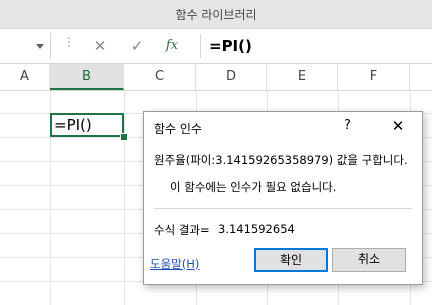  What do you see at coordinates (182, 230) in the screenshot?
I see `formula-result-label: 수식 결과=` at bounding box center [182, 230].